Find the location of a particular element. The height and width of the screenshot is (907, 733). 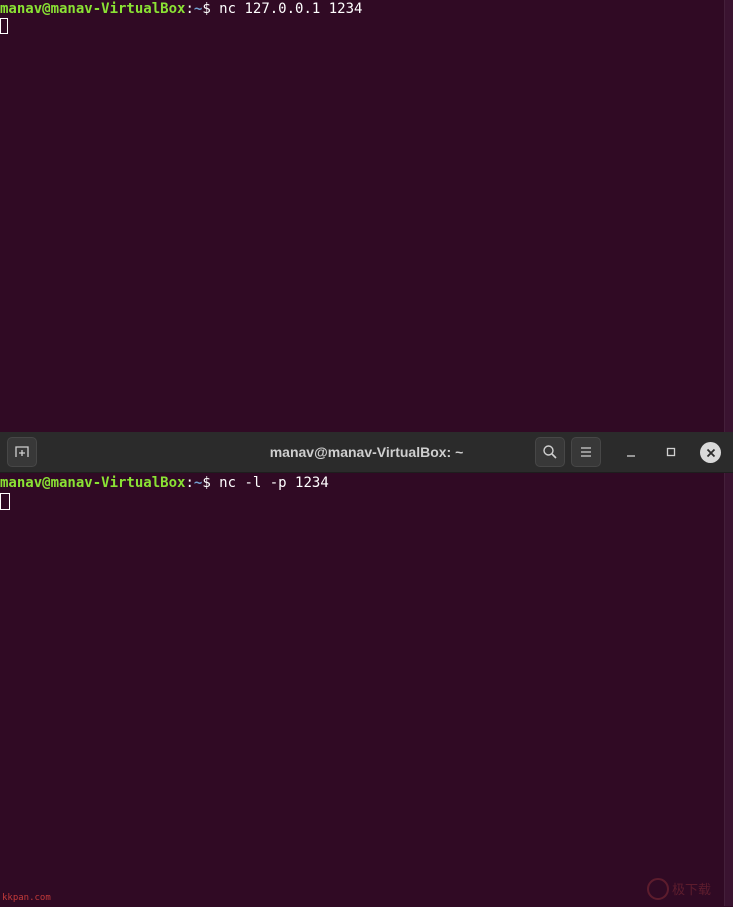

search-button is located at coordinates (550, 452).